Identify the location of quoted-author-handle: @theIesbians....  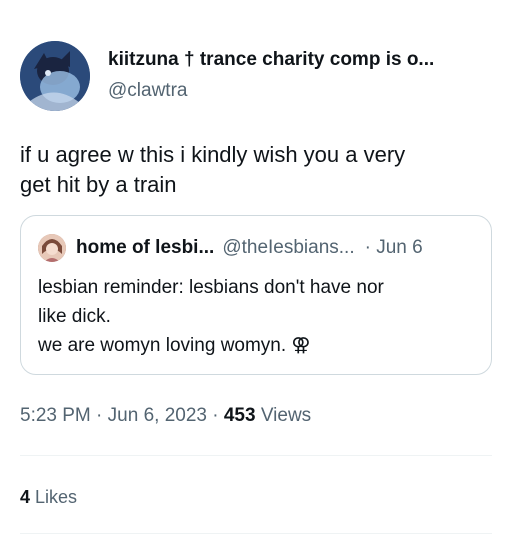
(288, 247).